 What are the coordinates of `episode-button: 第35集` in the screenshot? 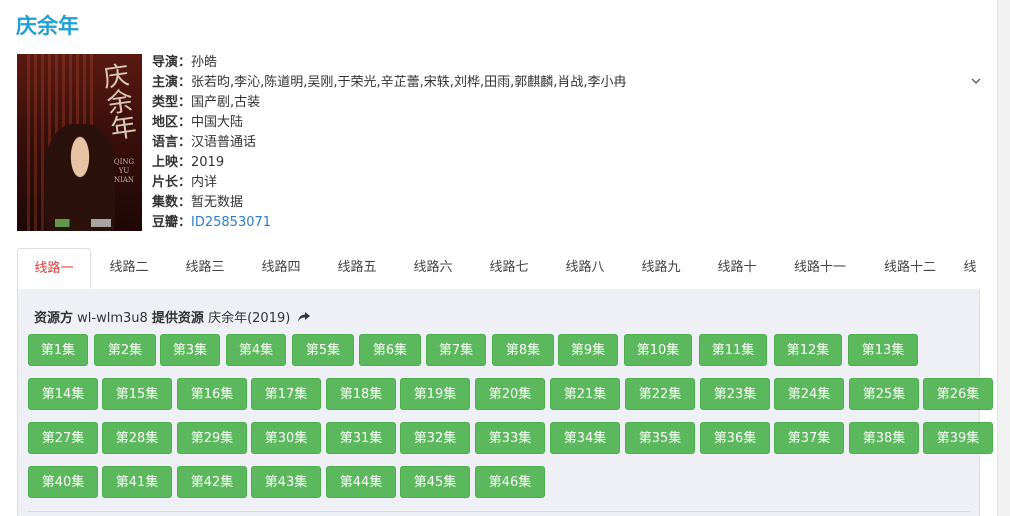 It's located at (660, 438).